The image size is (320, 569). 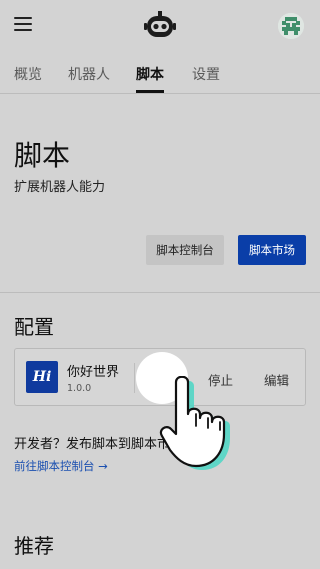 I want to click on card-divider, so click(x=134, y=378).